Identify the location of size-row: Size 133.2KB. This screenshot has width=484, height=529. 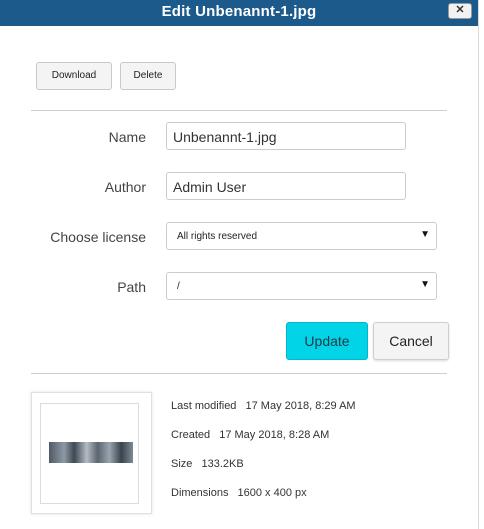
(207, 464).